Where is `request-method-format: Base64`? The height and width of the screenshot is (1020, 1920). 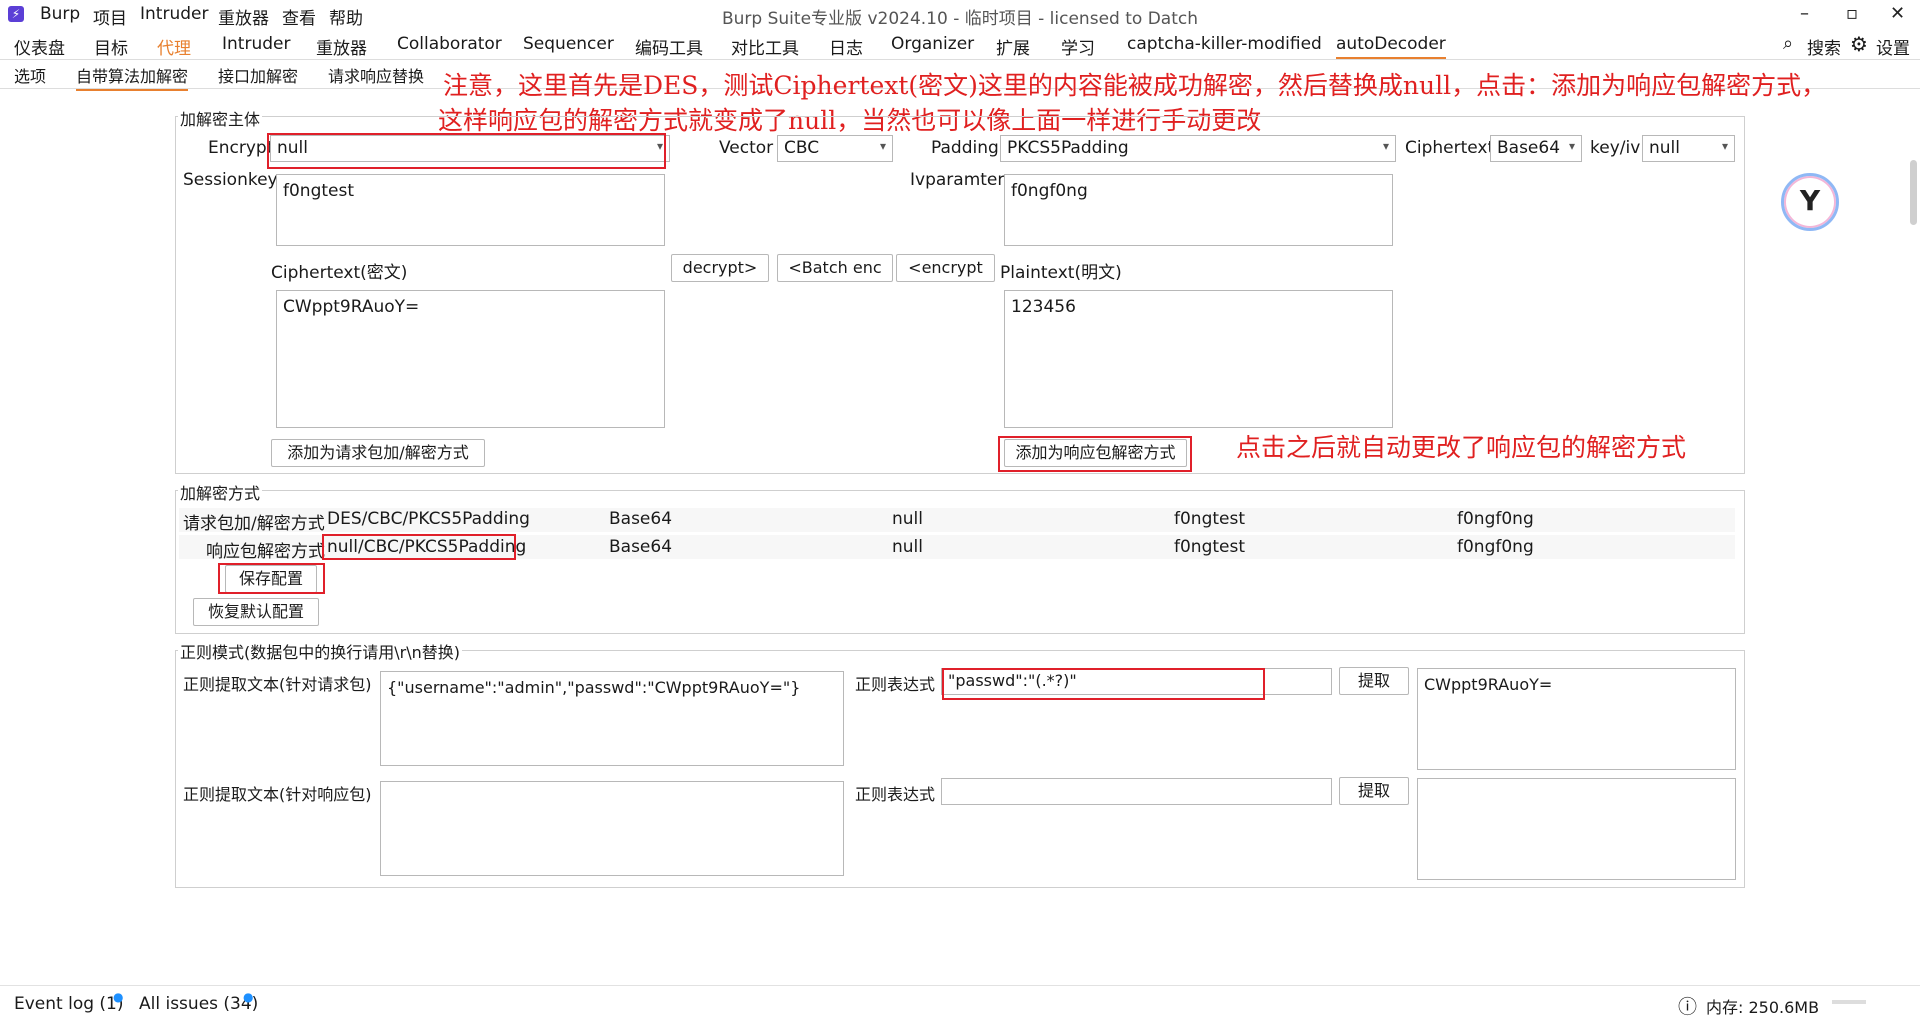 request-method-format: Base64 is located at coordinates (641, 519).